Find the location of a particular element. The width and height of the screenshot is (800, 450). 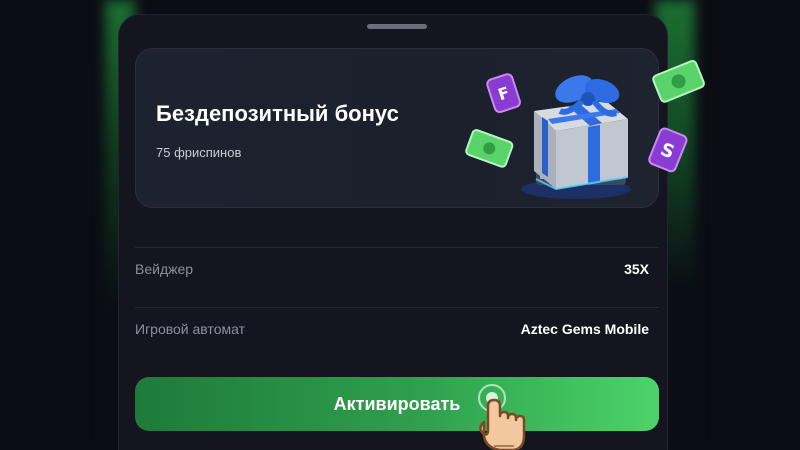

activate-button-label: Активировать is located at coordinates (397, 403).